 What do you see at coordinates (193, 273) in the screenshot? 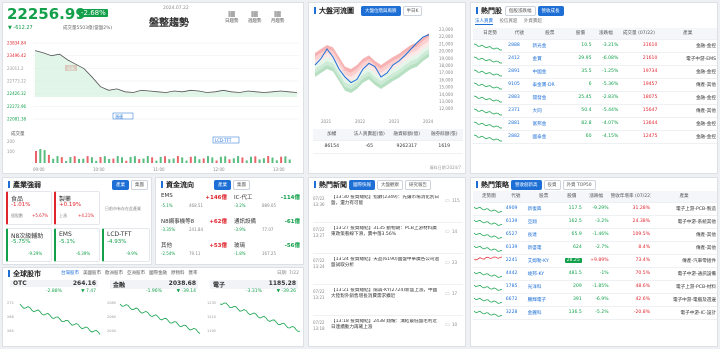
I see `global-tab: 匯率` at bounding box center [193, 273].